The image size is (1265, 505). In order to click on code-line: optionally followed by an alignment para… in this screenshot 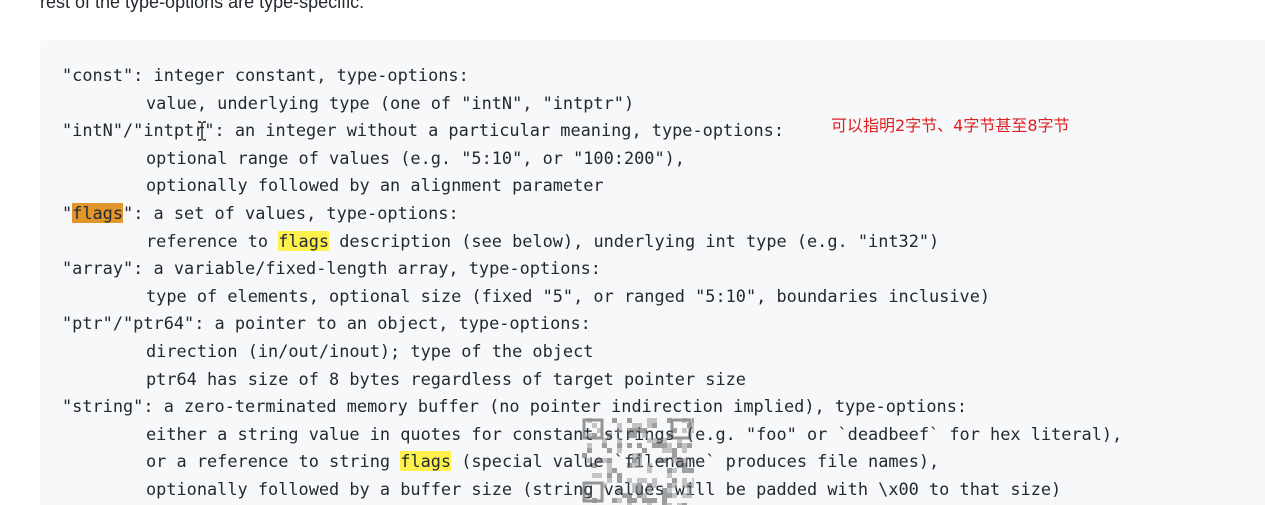, I will do `click(375, 186)`.